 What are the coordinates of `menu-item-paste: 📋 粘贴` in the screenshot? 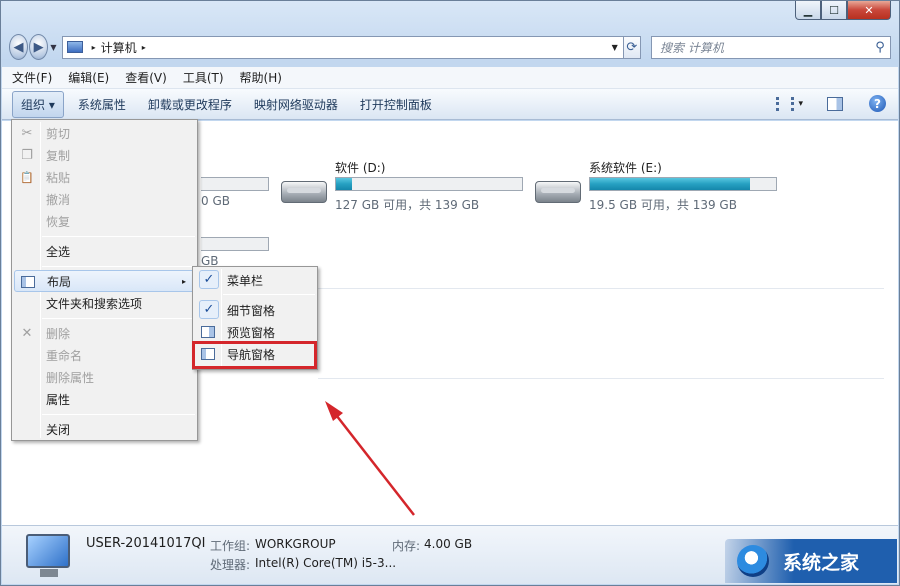 It's located at (104, 177).